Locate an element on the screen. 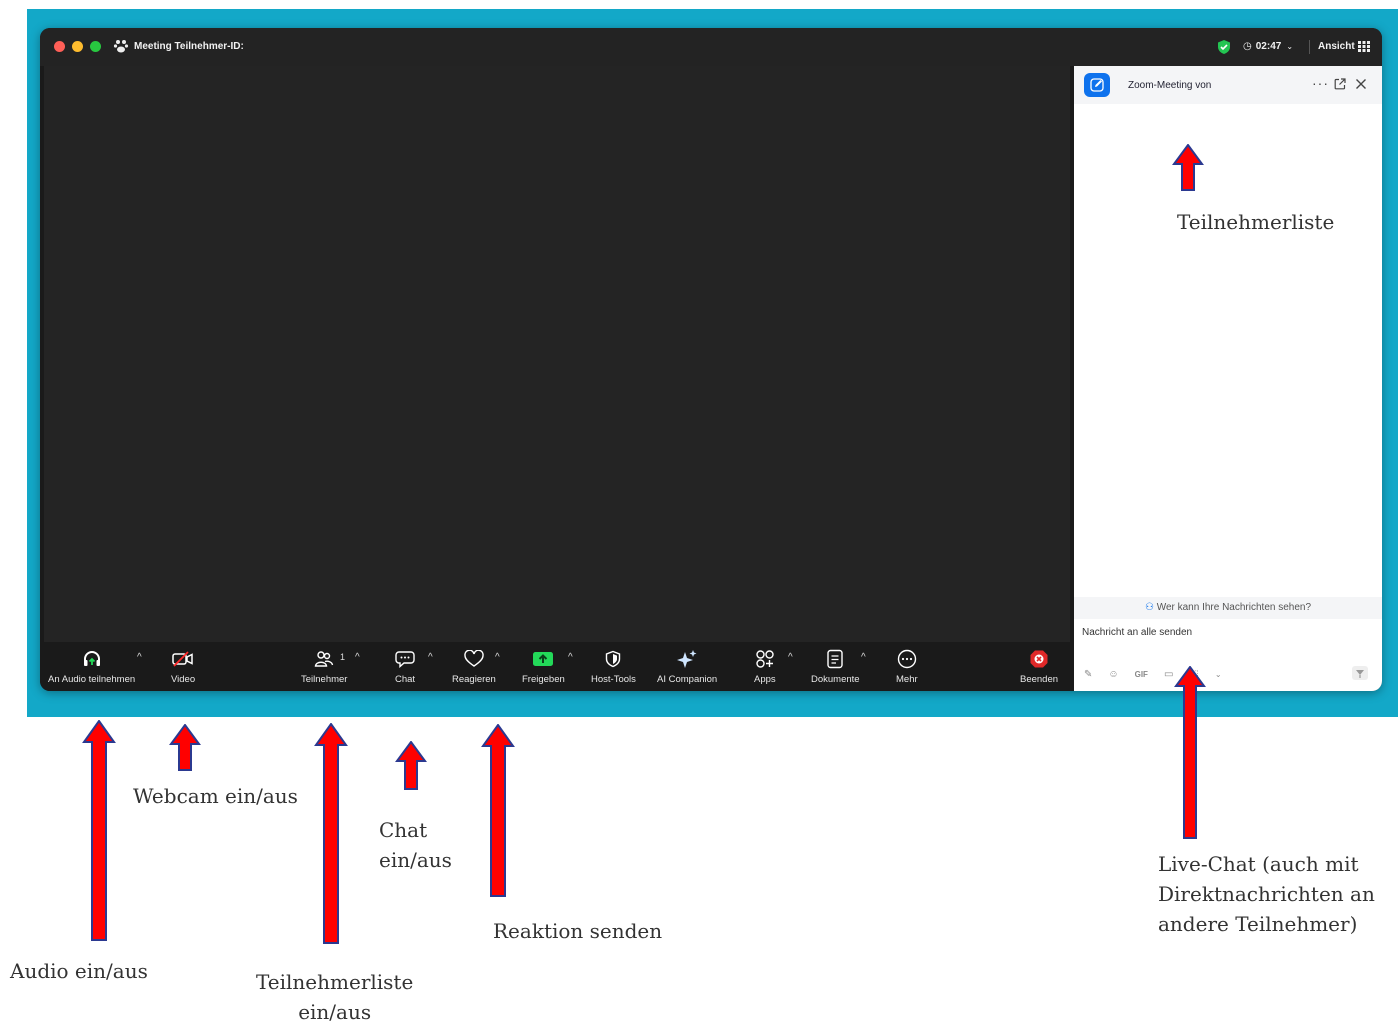 This screenshot has height=1027, width=1398. documents-options-caret: ^ is located at coordinates (863, 657).